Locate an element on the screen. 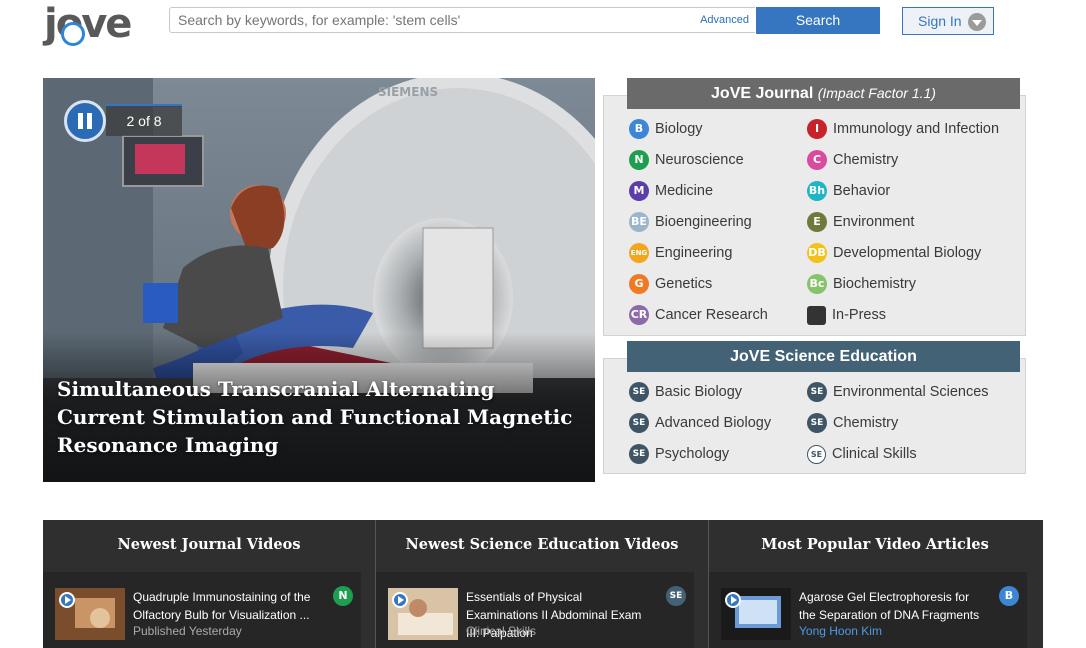 The height and width of the screenshot is (648, 1086). journal-section-label: Engineering is located at coordinates (694, 253).